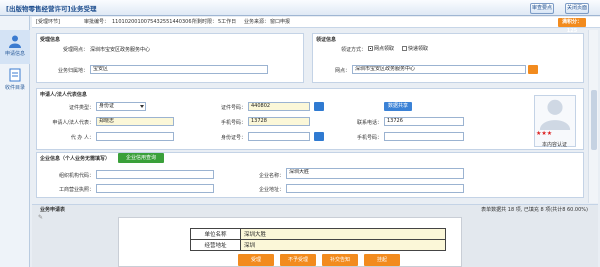 The image size is (600, 267). What do you see at coordinates (326, 40) in the screenshot?
I see `pickup-title: 领证信息` at bounding box center [326, 40].